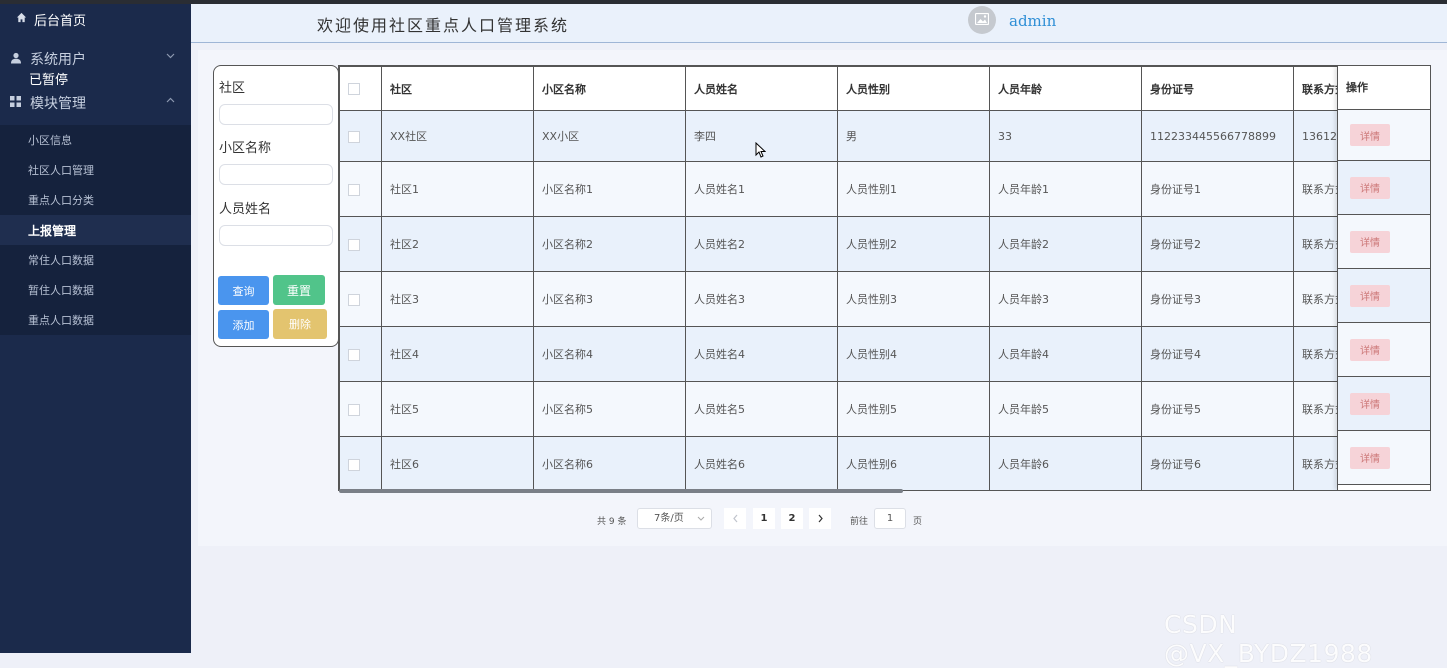 This screenshot has height=668, width=1447. Describe the element at coordinates (17, 59) in the screenshot. I see `user-icon` at that location.